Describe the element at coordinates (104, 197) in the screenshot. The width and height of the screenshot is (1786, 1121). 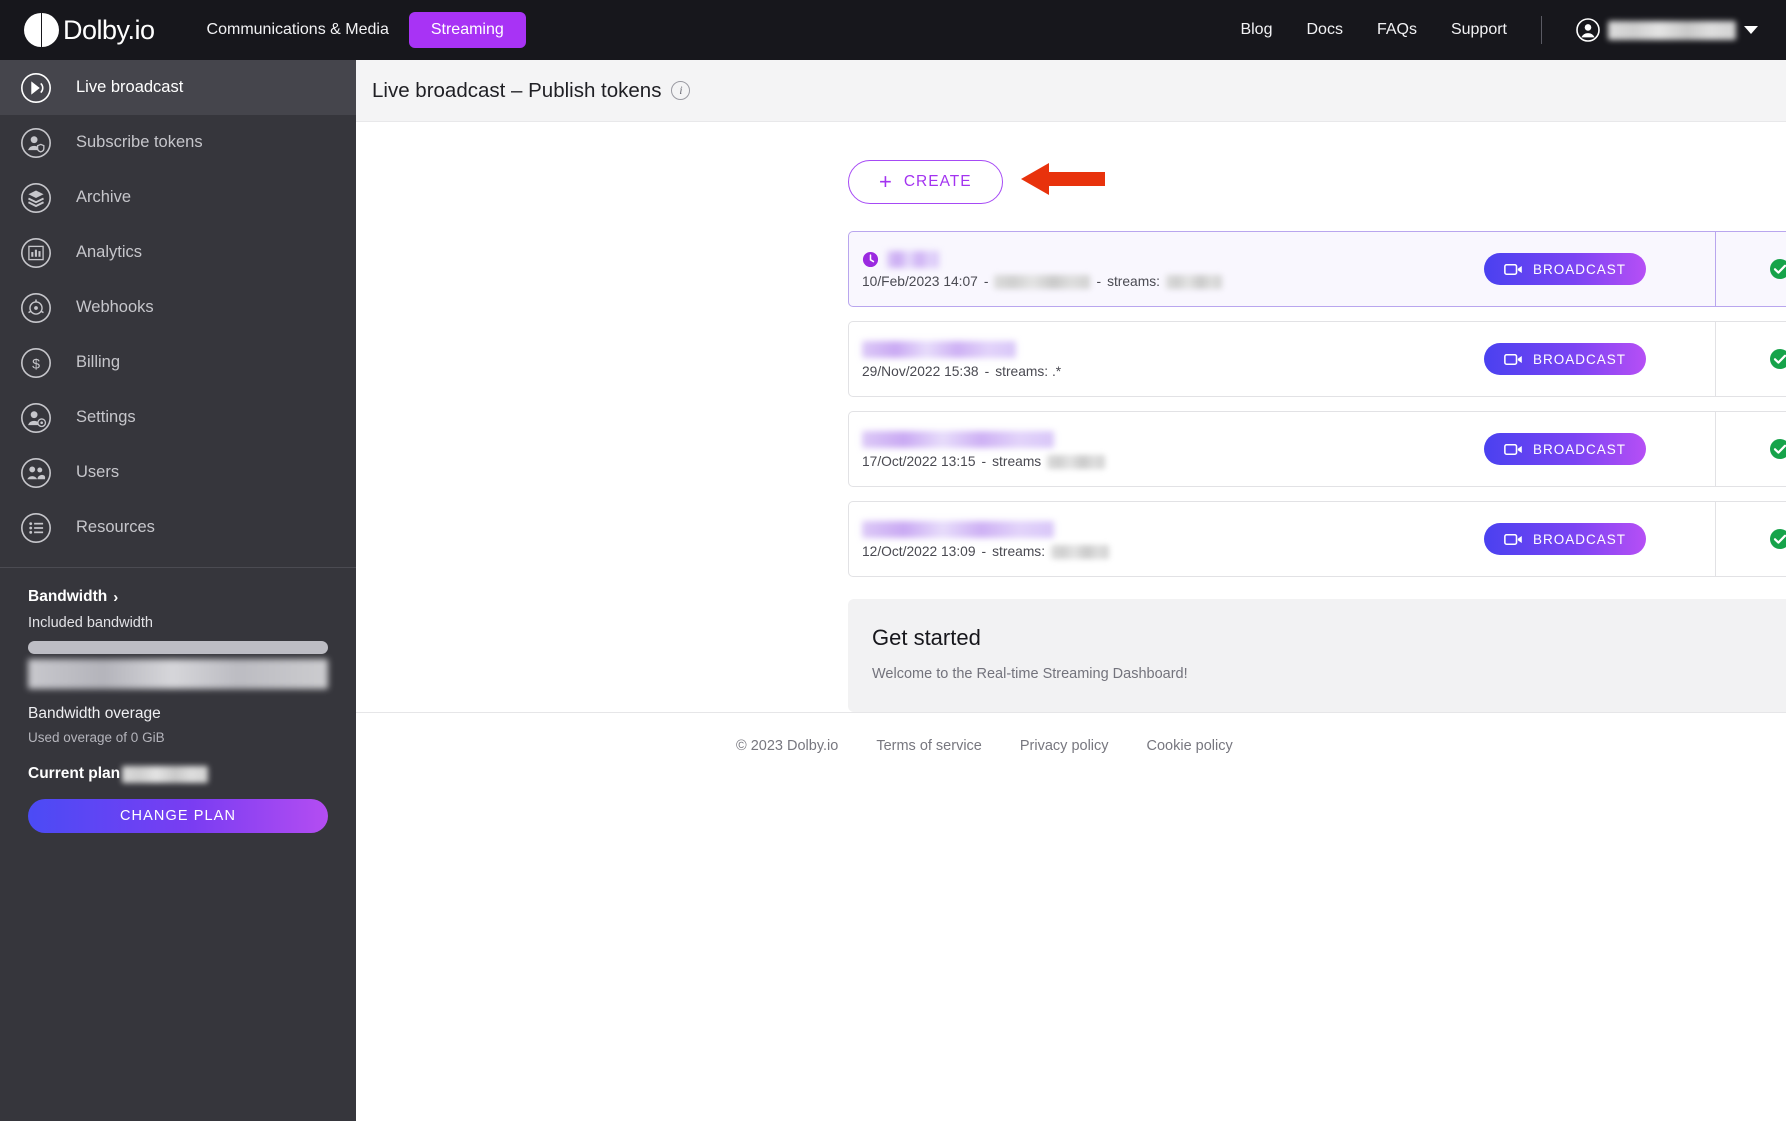
I see `sidebar-label-archive: Archive` at that location.